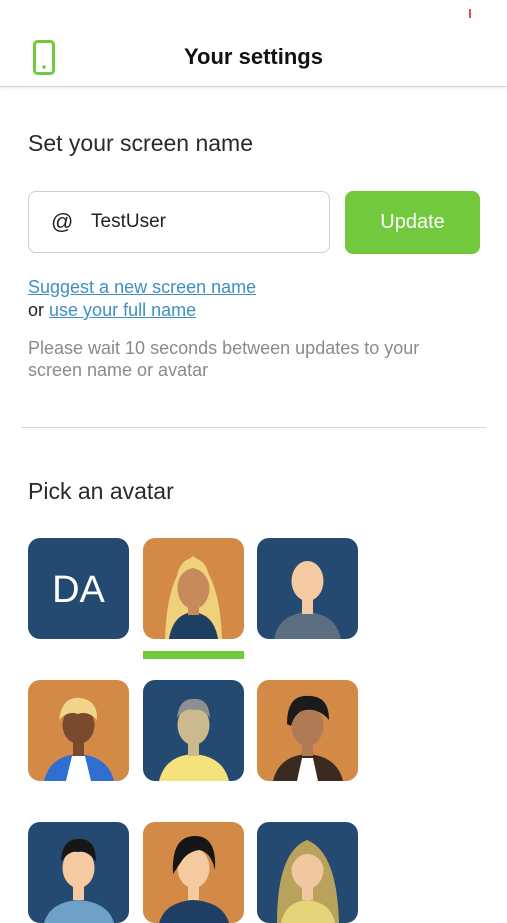 This screenshot has height=923, width=507. I want to click on initials-text: DA, so click(78, 590).